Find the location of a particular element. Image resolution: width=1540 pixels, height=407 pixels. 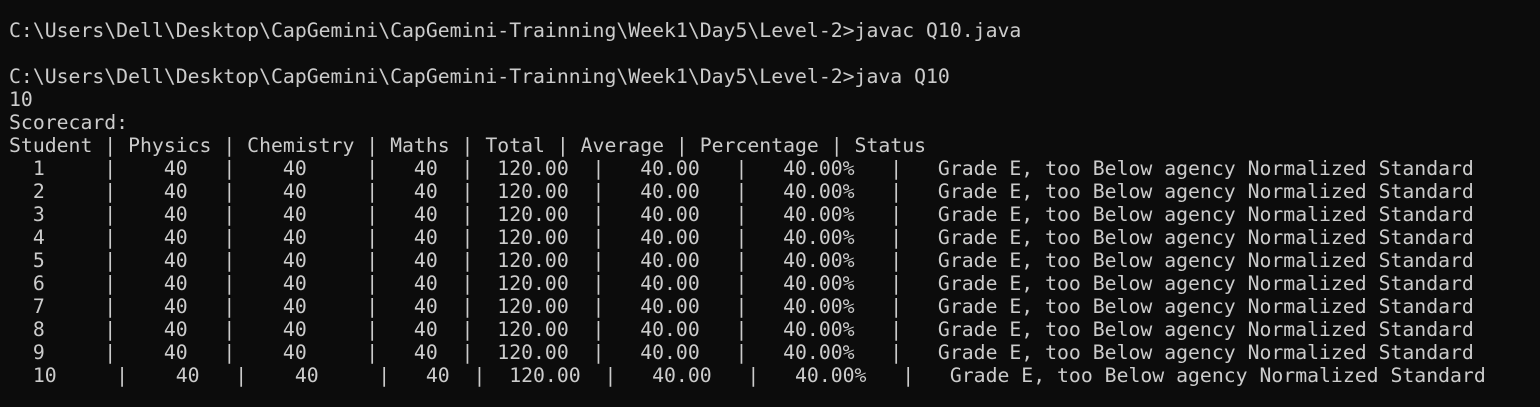

output-line-count: 10 is located at coordinates (21, 99).